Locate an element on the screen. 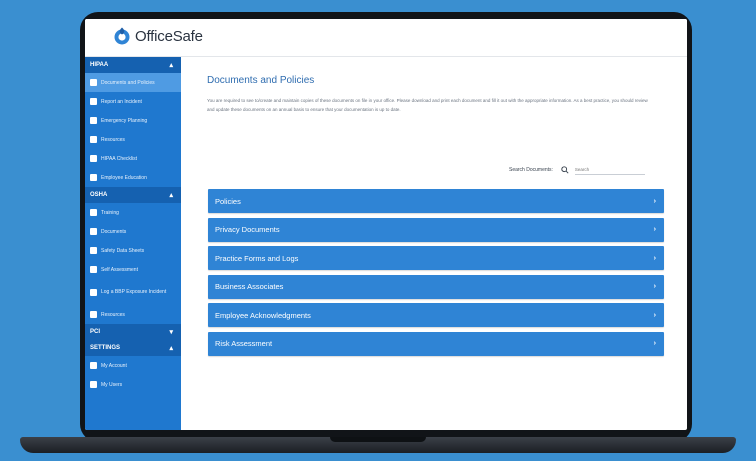  sidebar-item-emergency-planning: Emergency Planning is located at coordinates (133, 120).